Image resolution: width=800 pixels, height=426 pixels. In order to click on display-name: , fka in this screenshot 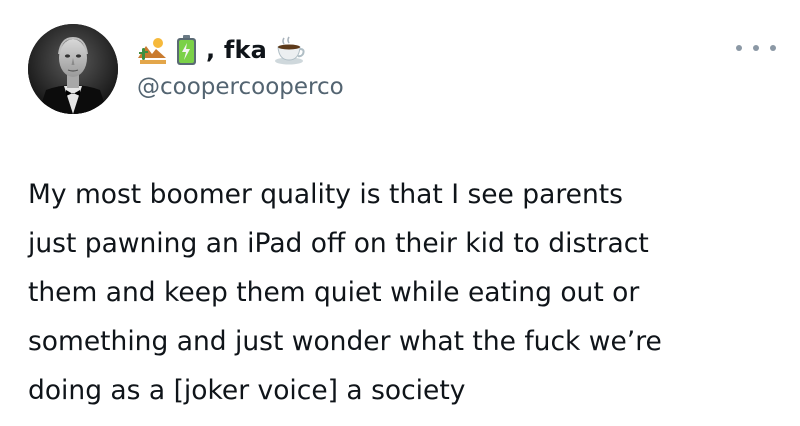, I will do `click(220, 50)`.